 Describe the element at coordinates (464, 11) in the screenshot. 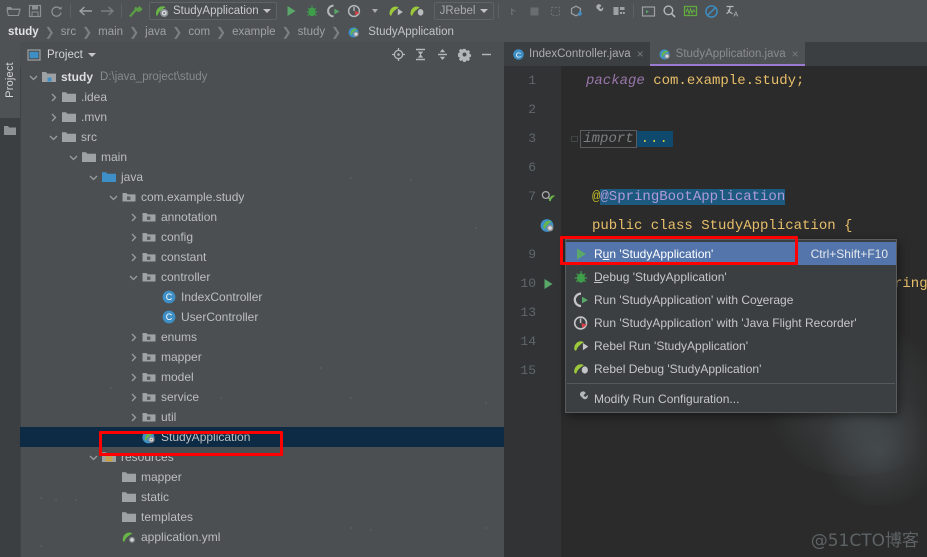

I see `jrebel-selector: JRebel` at that location.